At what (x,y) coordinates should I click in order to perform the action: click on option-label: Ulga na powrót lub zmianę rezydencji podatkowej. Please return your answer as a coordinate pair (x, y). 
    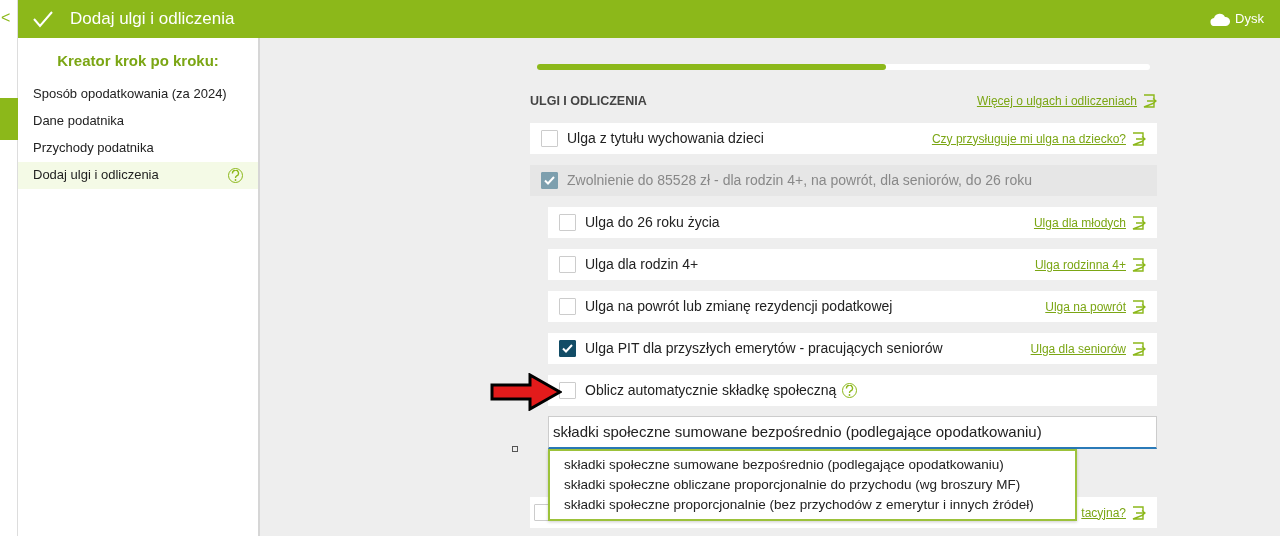
    Looking at the image, I should click on (739, 306).